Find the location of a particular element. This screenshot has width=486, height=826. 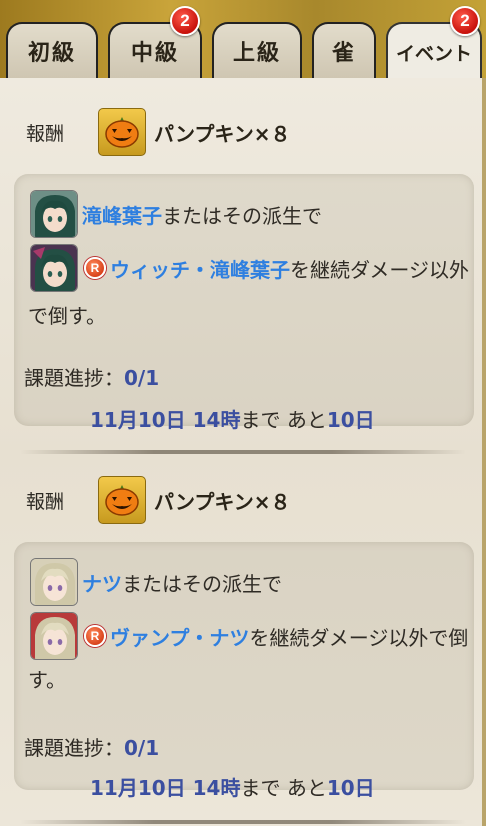

task-text: を継続ダメージ以外 is located at coordinates (379, 269).